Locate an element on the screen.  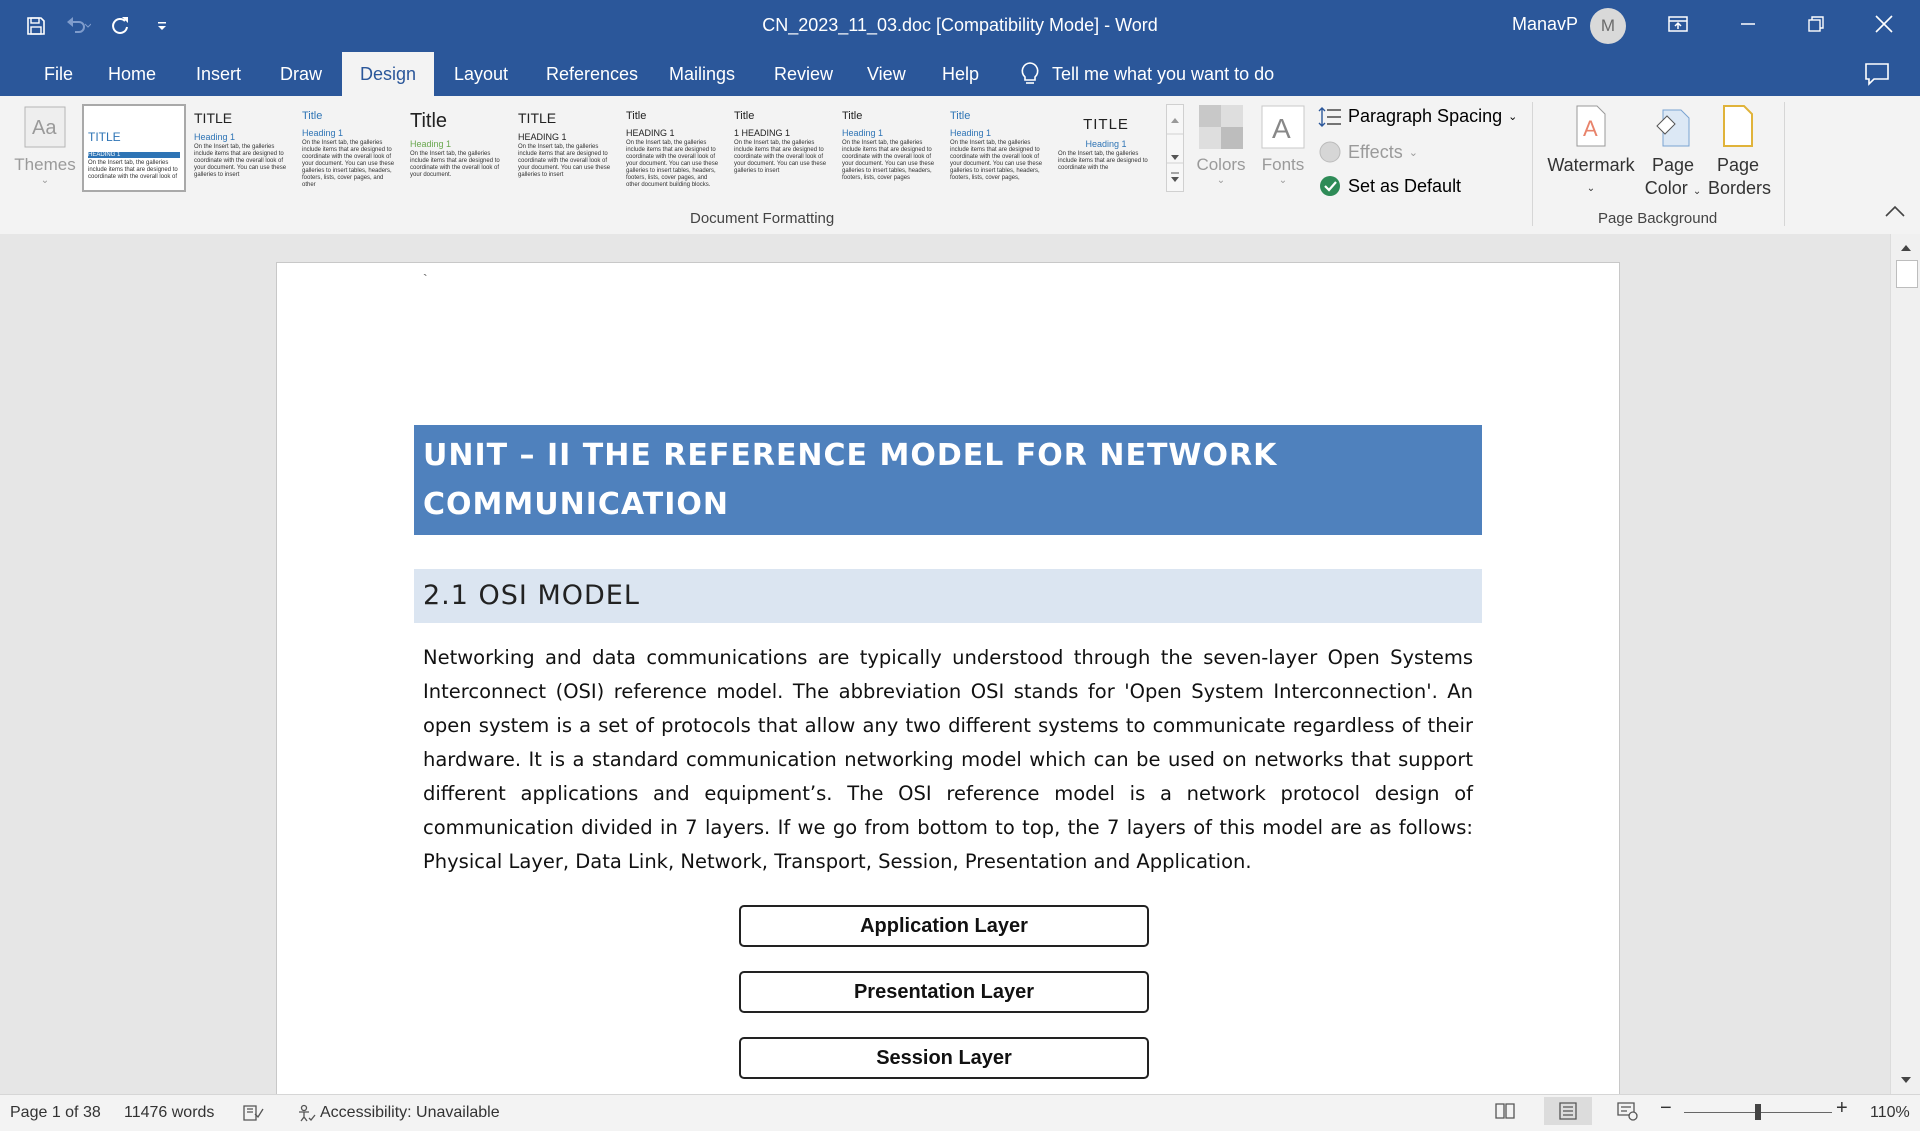
read-mode-icon is located at coordinates (1505, 1111).